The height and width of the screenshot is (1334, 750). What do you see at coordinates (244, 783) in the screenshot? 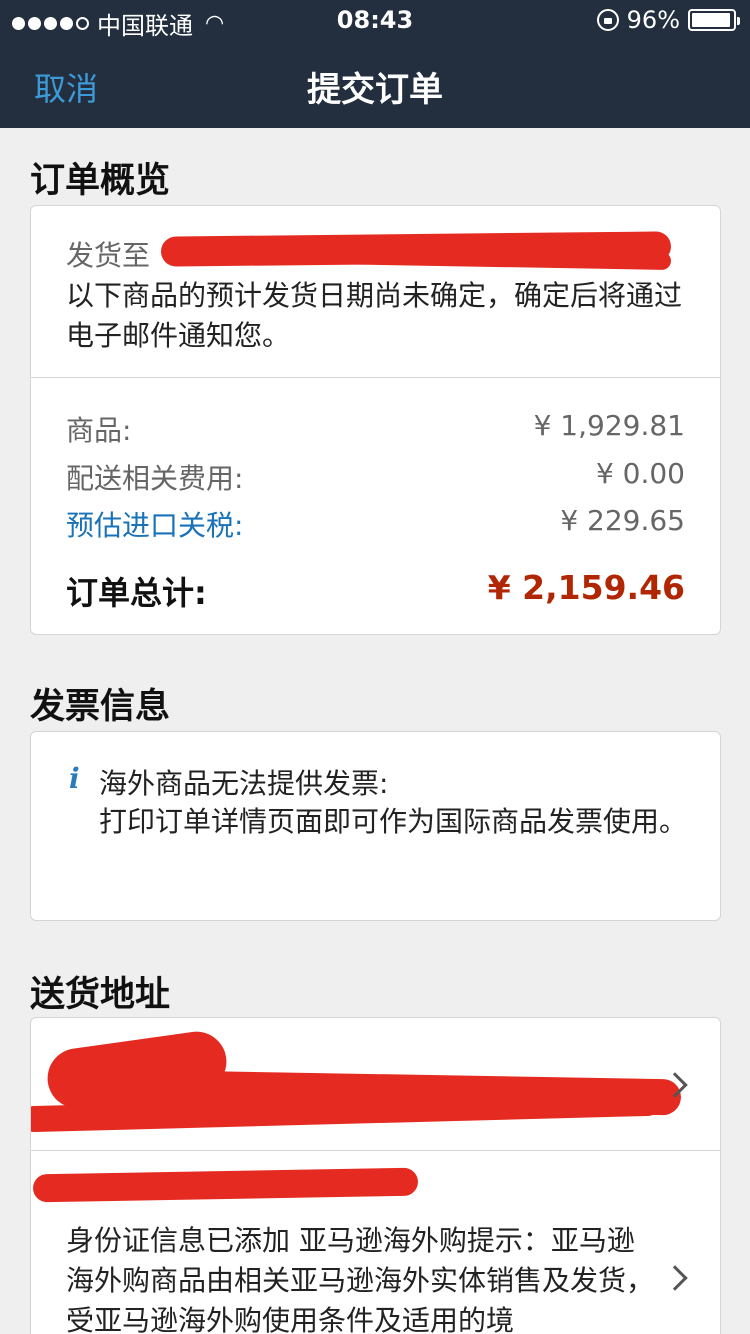
I see `invoice-notice-title: 海外商品无法提供发票:` at bounding box center [244, 783].